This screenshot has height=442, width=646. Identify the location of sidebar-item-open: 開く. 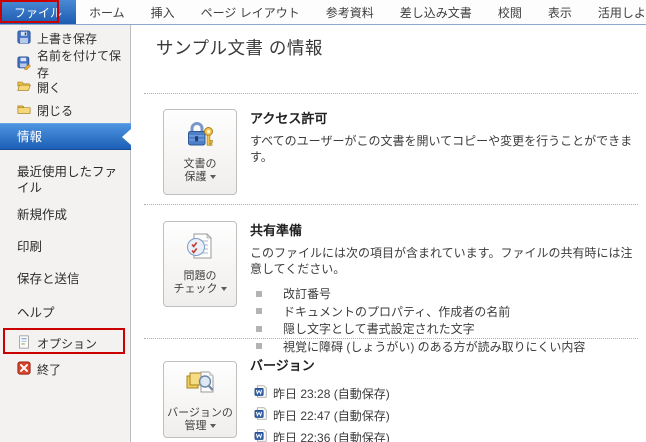
(65, 87).